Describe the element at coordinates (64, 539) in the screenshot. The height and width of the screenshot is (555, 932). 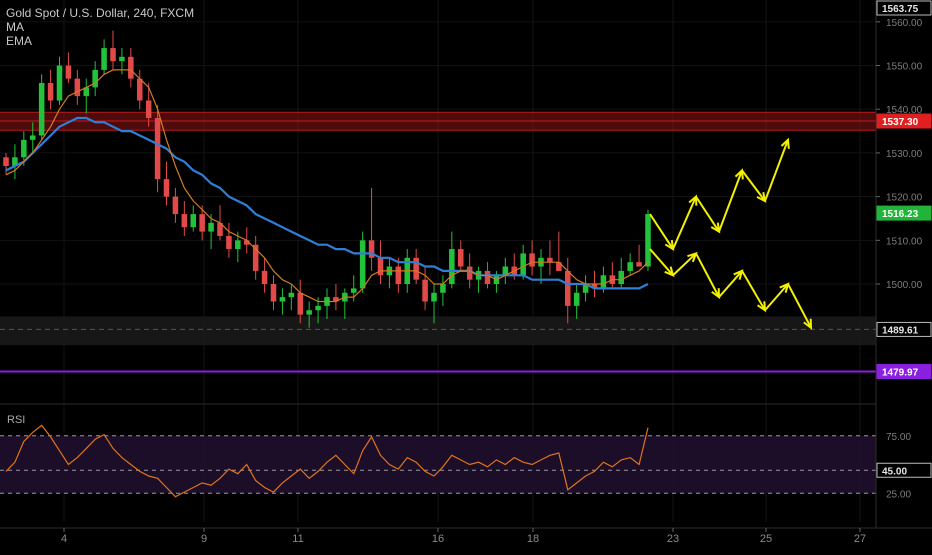
I see `time-axis-label: 4` at that location.